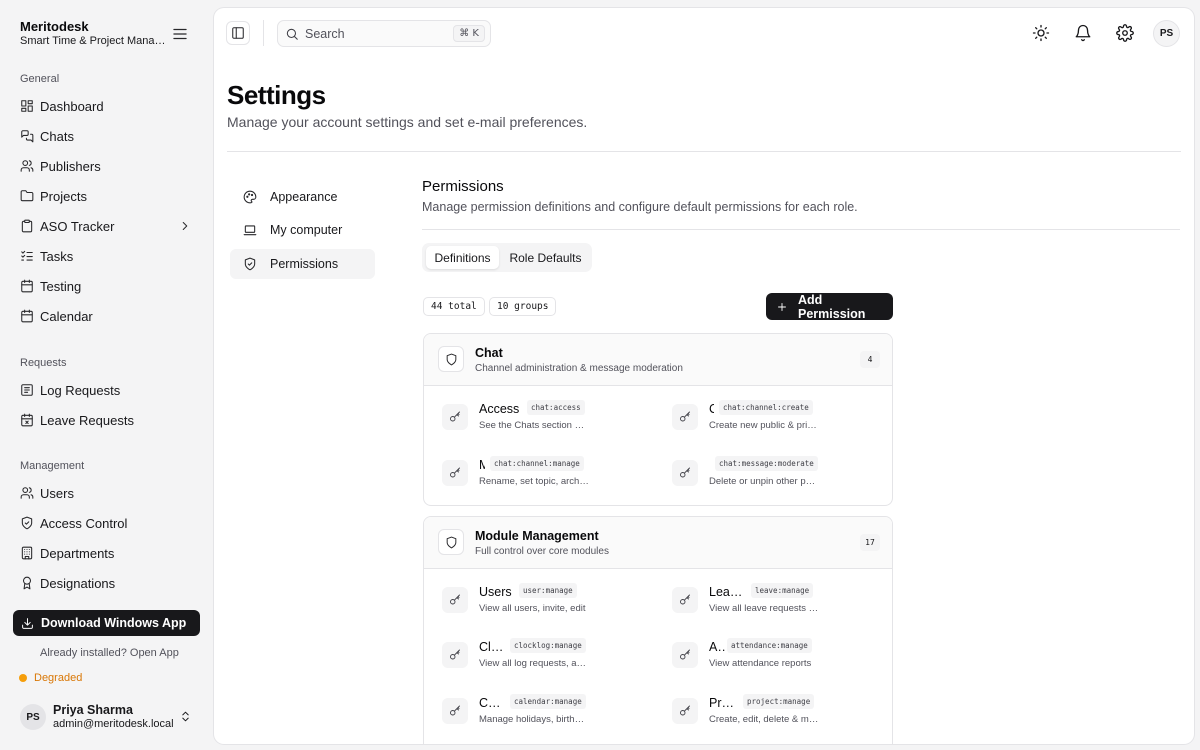 The width and height of the screenshot is (1200, 750). Describe the element at coordinates (1125, 33) in the screenshot. I see `gear-icon` at that location.